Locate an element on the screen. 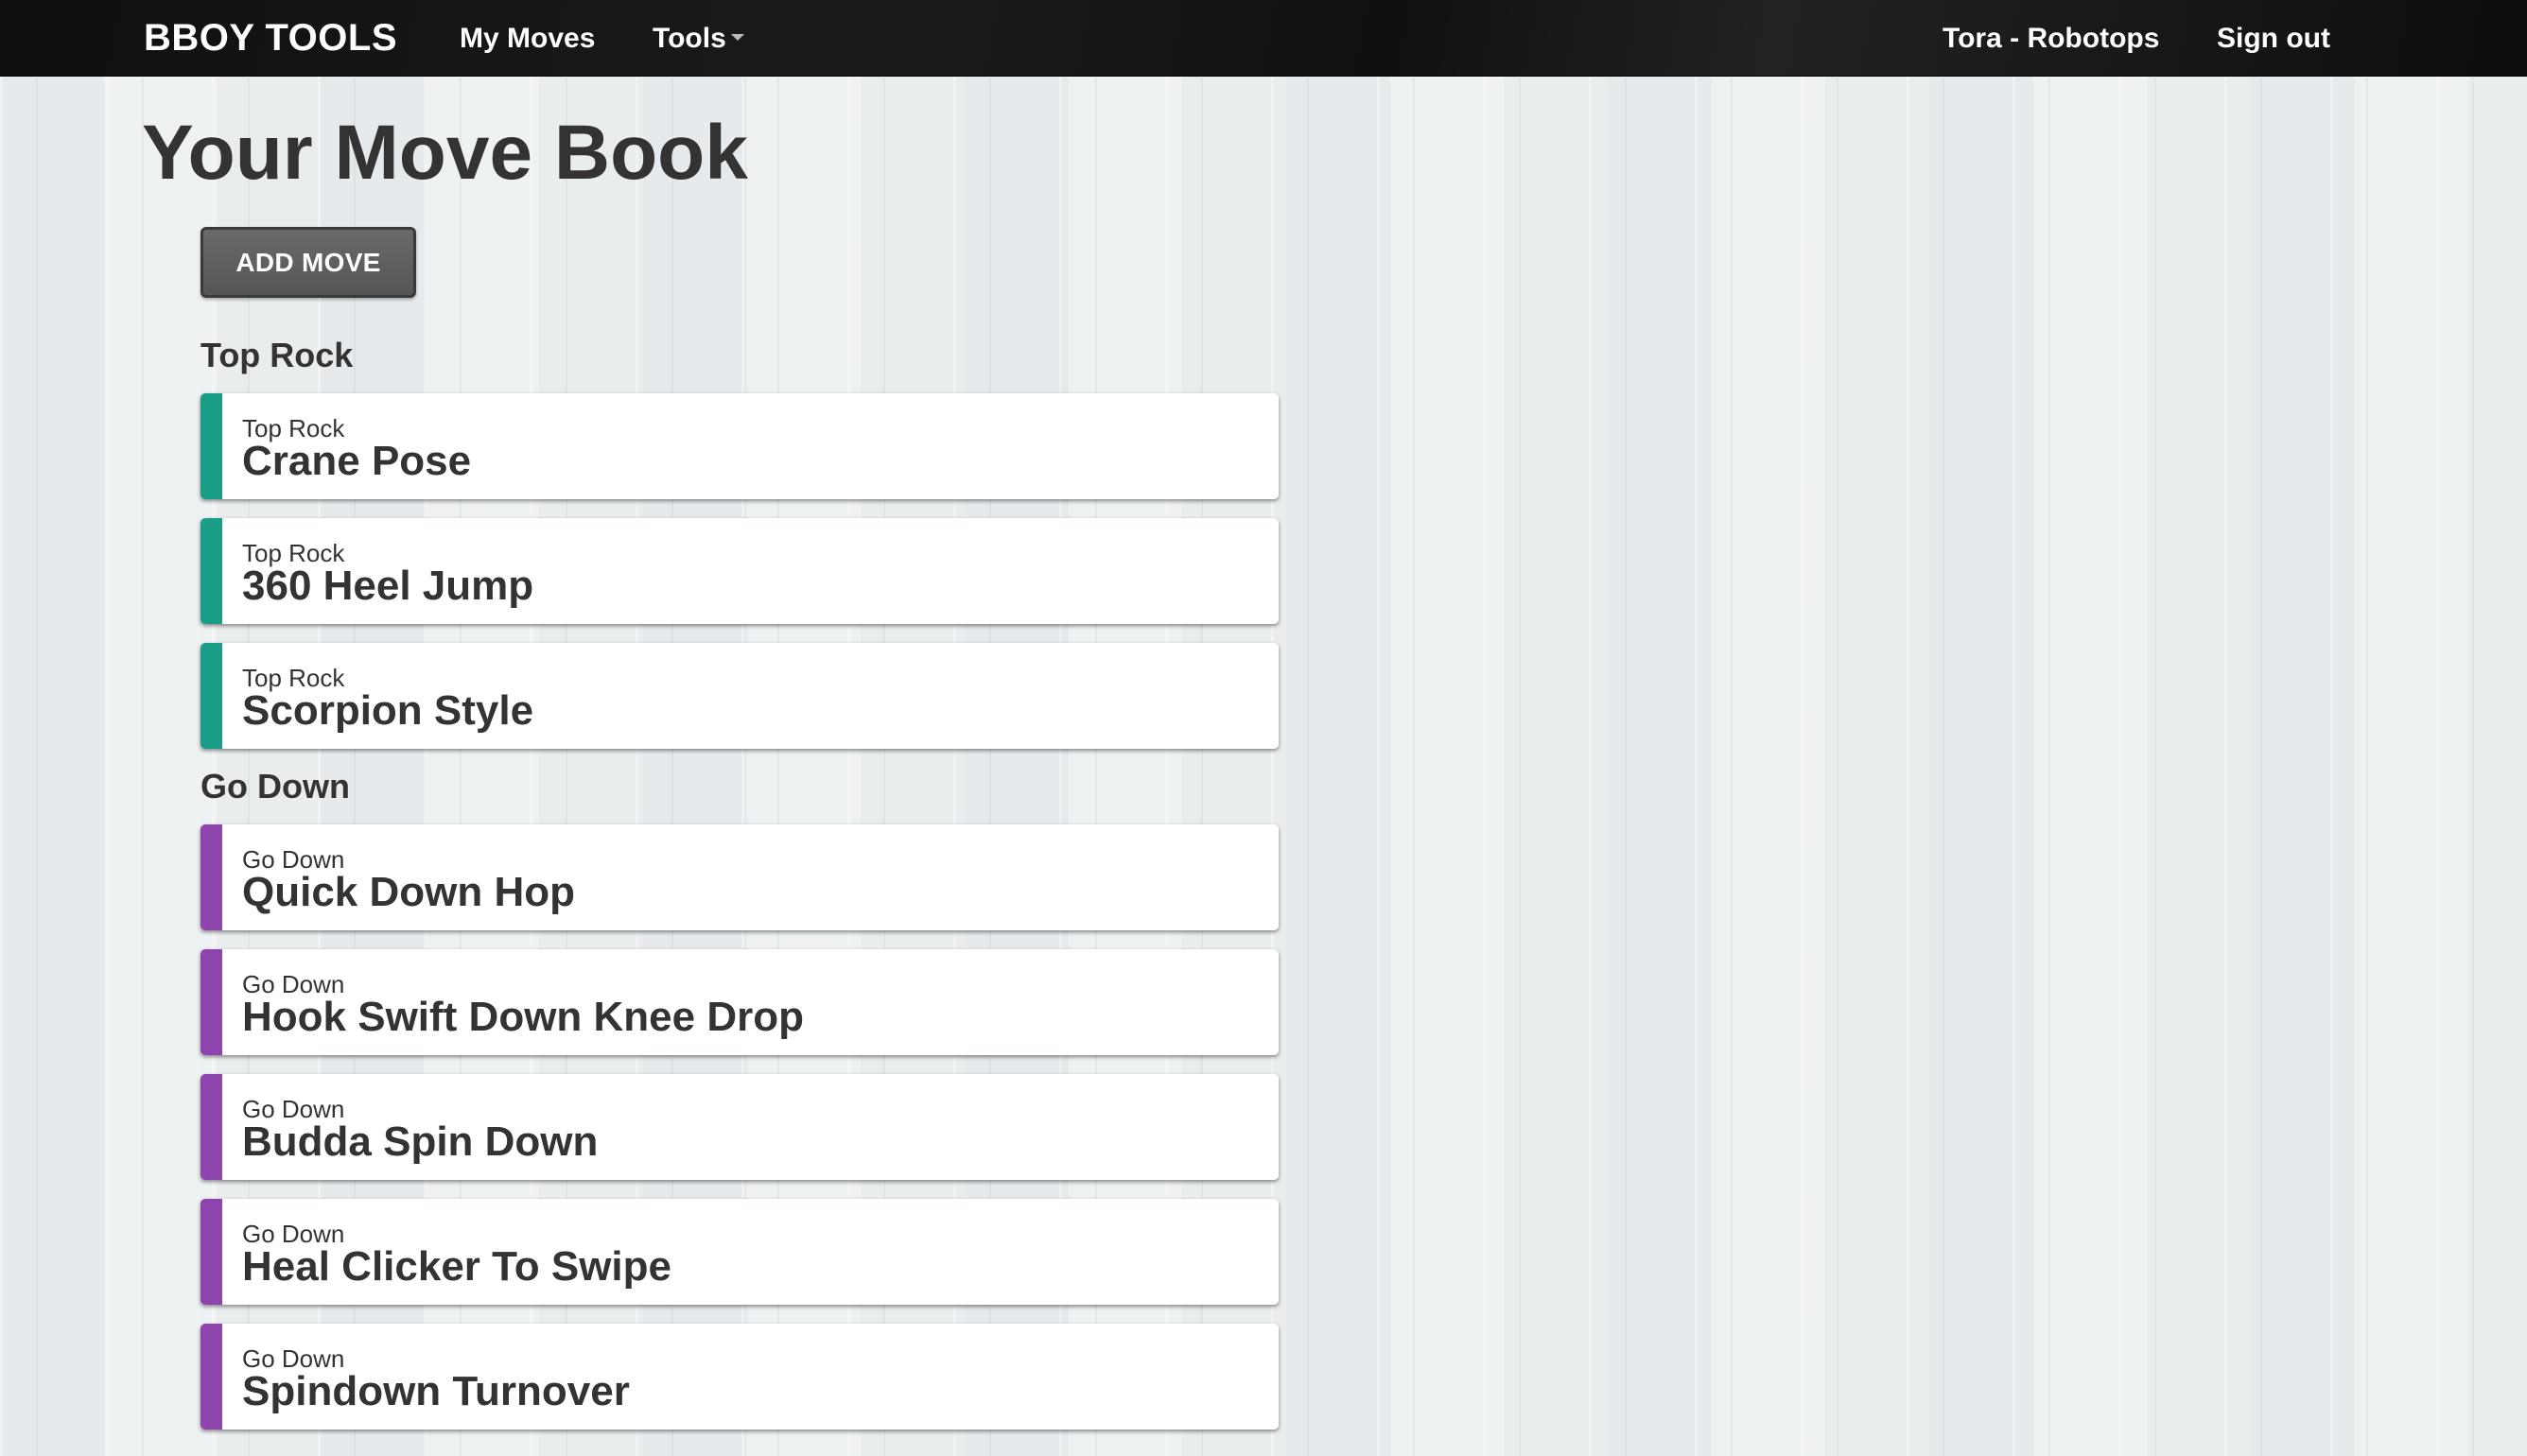 The height and width of the screenshot is (1456, 2527). move-name: Budda Spin Down is located at coordinates (420, 1141).